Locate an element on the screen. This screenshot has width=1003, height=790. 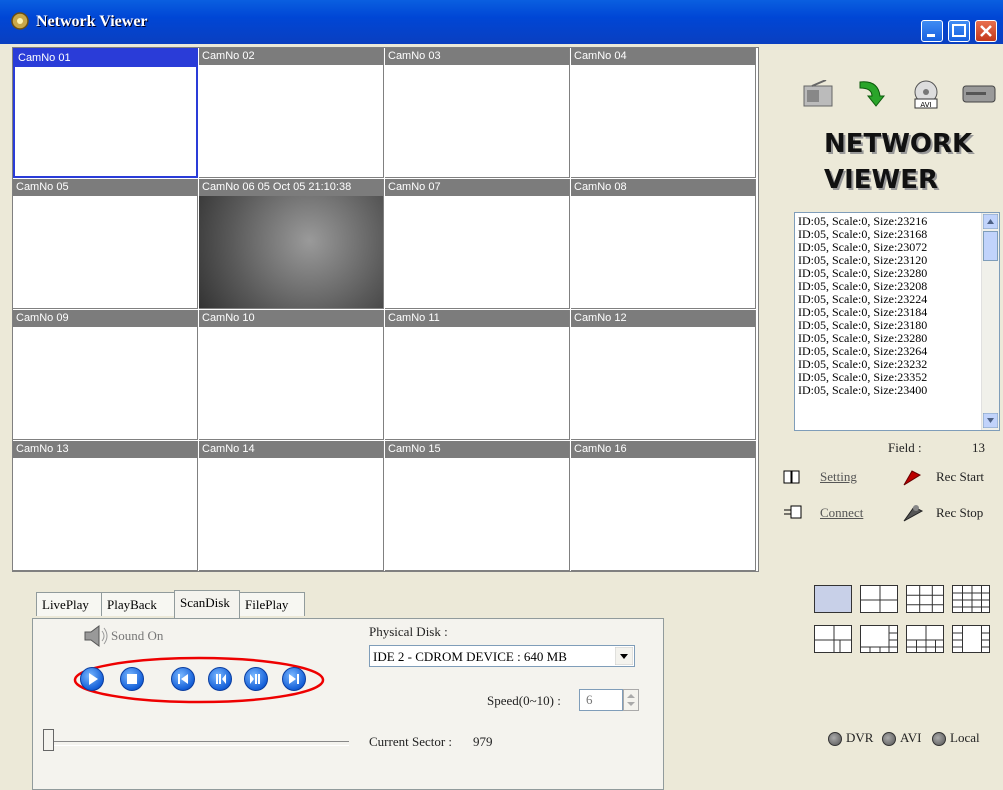
tab-liveplay: LivePlay is located at coordinates (69, 604).